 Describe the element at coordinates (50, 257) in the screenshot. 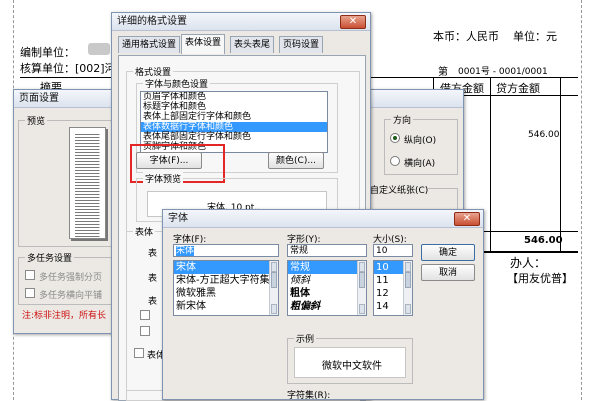

I see `multitask-group-label: 多任务设置` at that location.